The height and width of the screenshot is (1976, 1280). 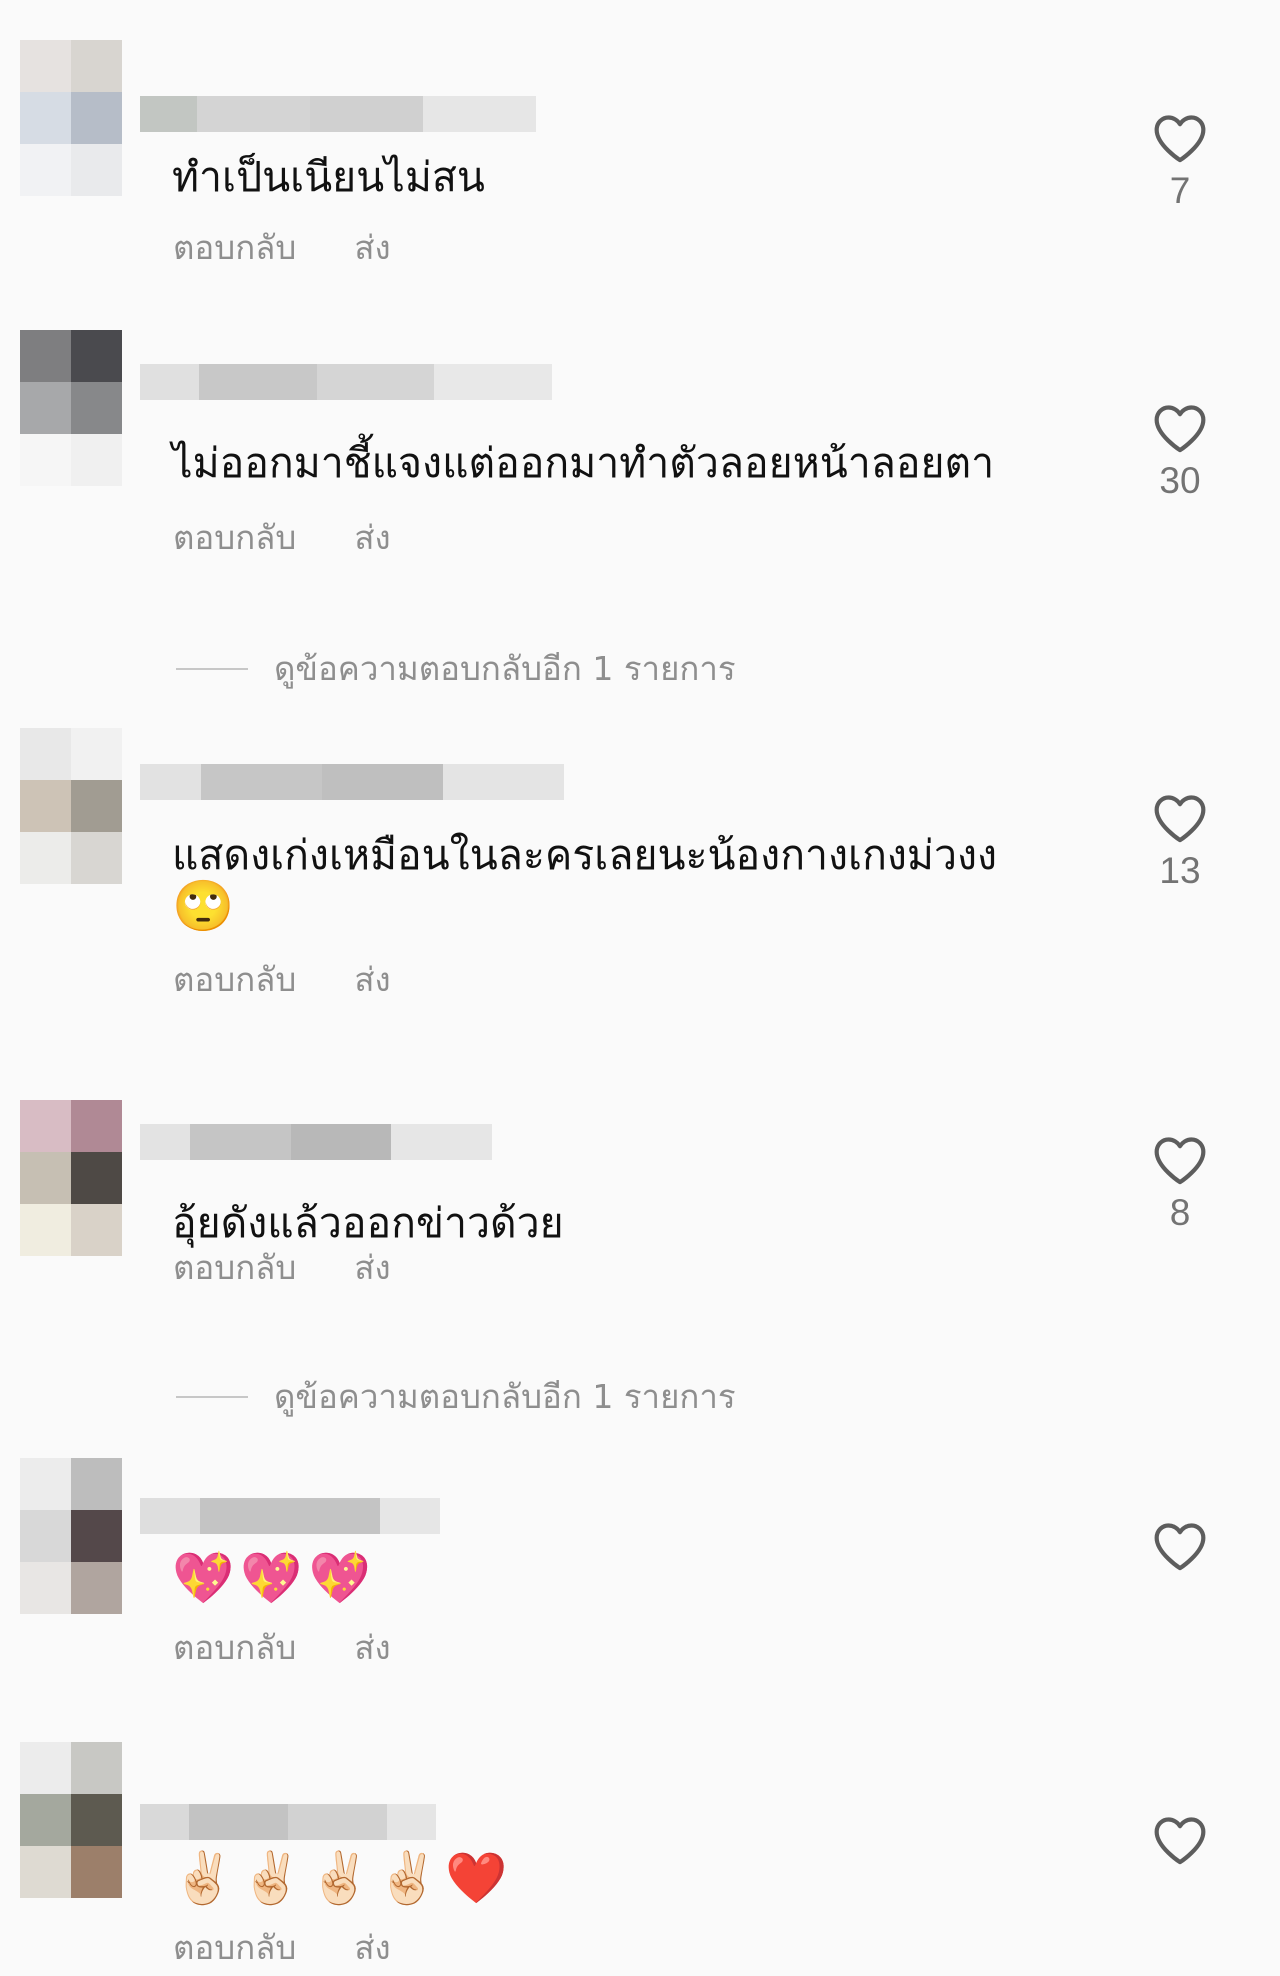 I want to click on comment-text: ทำเป็นเนียนไม่สน, so click(x=328, y=177).